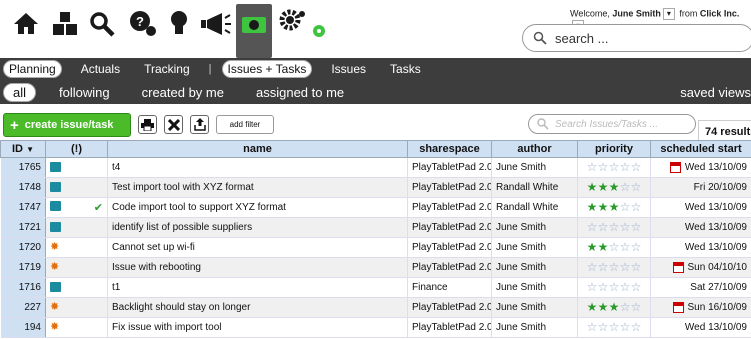 The width and height of the screenshot is (751, 339). What do you see at coordinates (257, 247) in the screenshot?
I see `cell-name: Cannot set up wi-fi` at bounding box center [257, 247].